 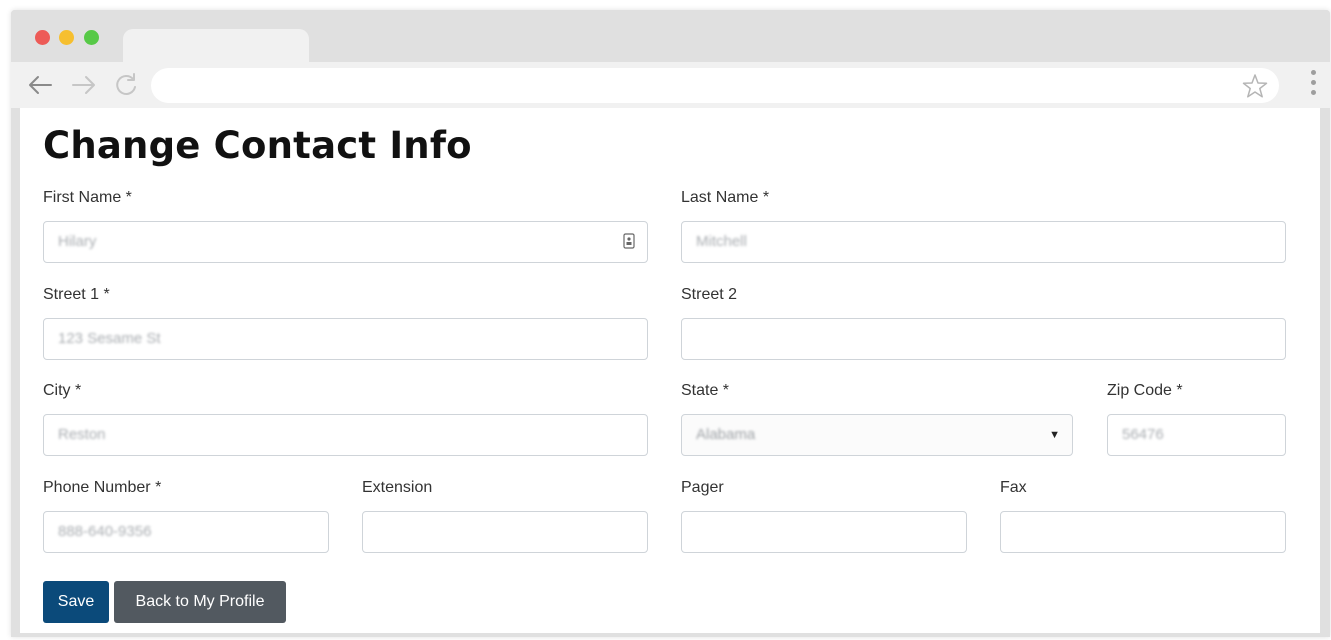 What do you see at coordinates (257, 145) in the screenshot?
I see `page-title: Change Contact Info` at bounding box center [257, 145].